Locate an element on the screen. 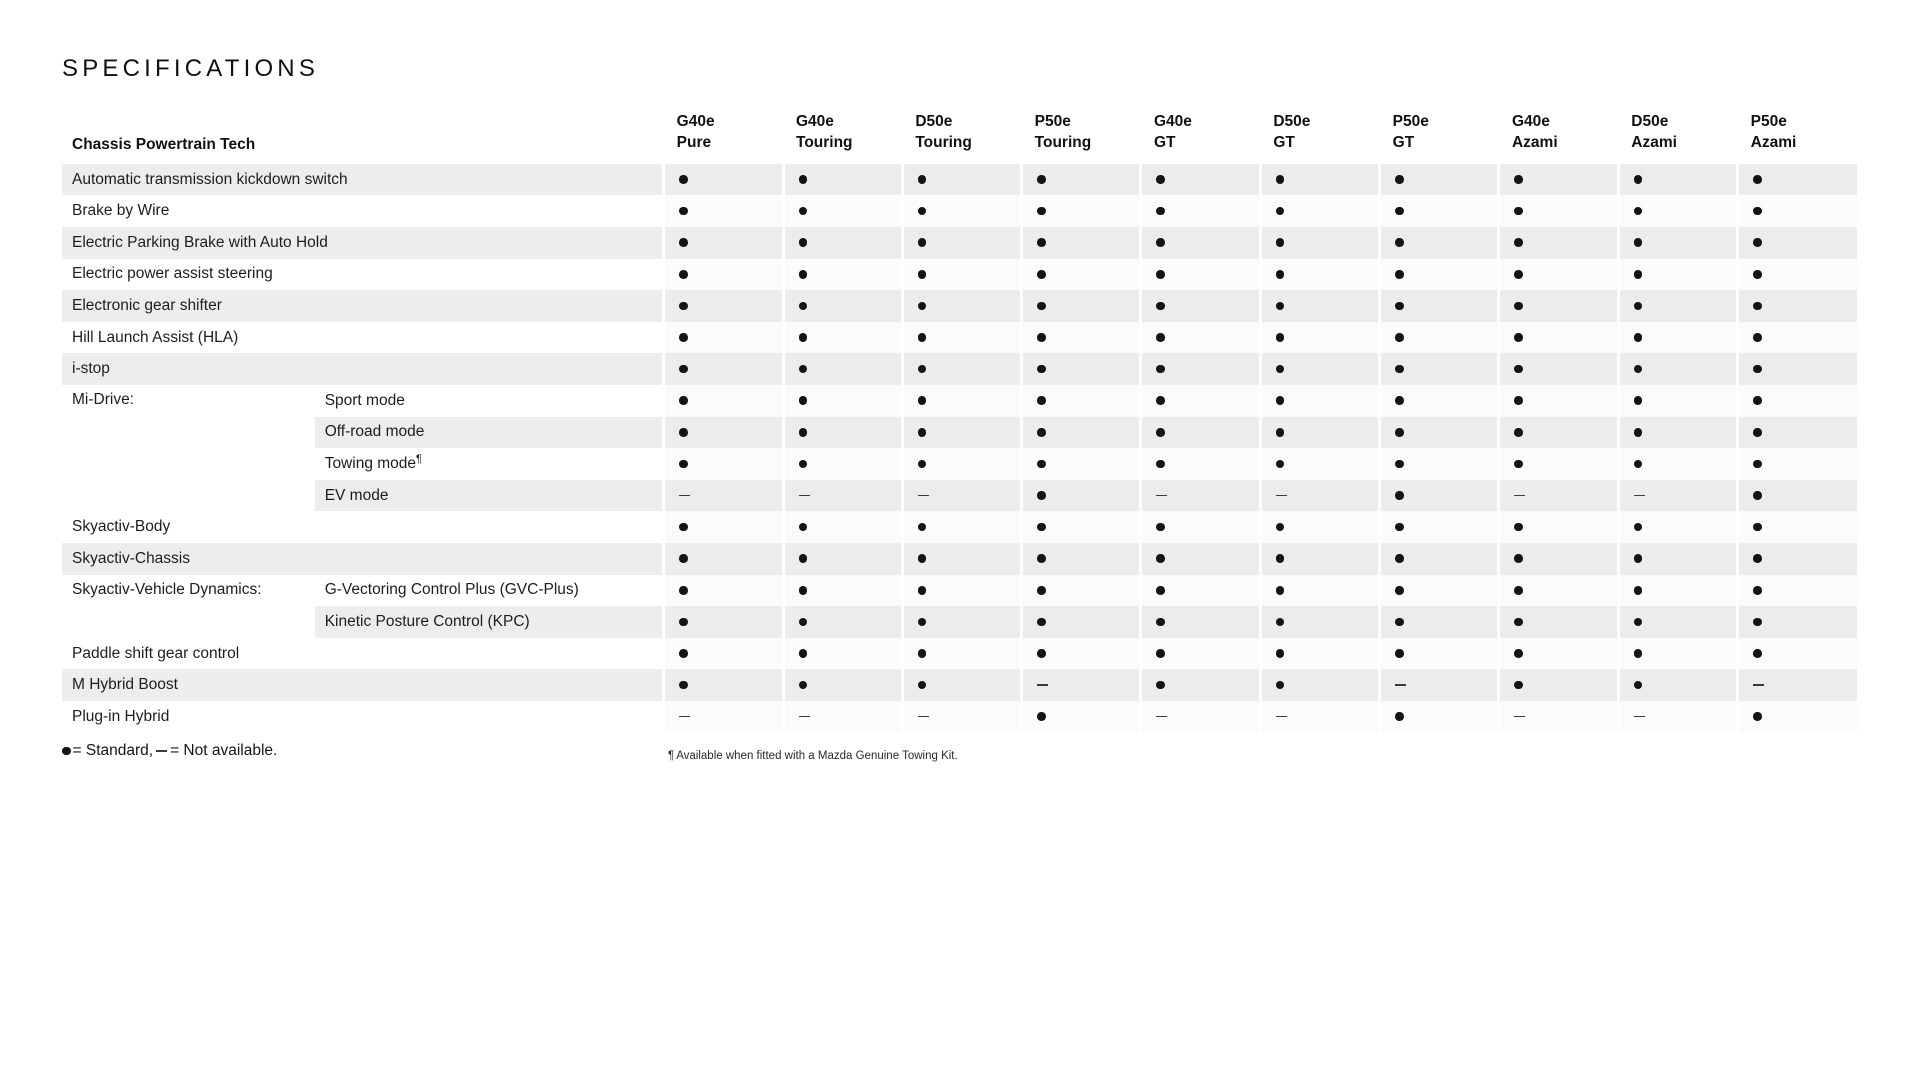 The height and width of the screenshot is (1080, 1920). row-sublabel-text: Off-road mode is located at coordinates (374, 432).